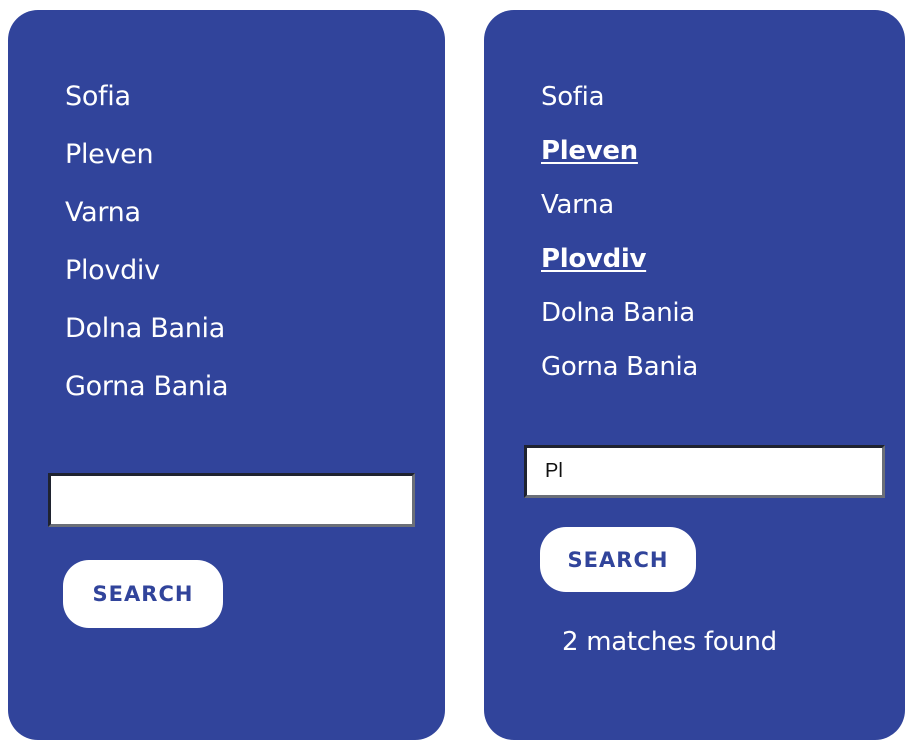 This screenshot has height=745, width=905. Describe the element at coordinates (594, 259) in the screenshot. I see `town-item-match: Plovdiv` at that location.